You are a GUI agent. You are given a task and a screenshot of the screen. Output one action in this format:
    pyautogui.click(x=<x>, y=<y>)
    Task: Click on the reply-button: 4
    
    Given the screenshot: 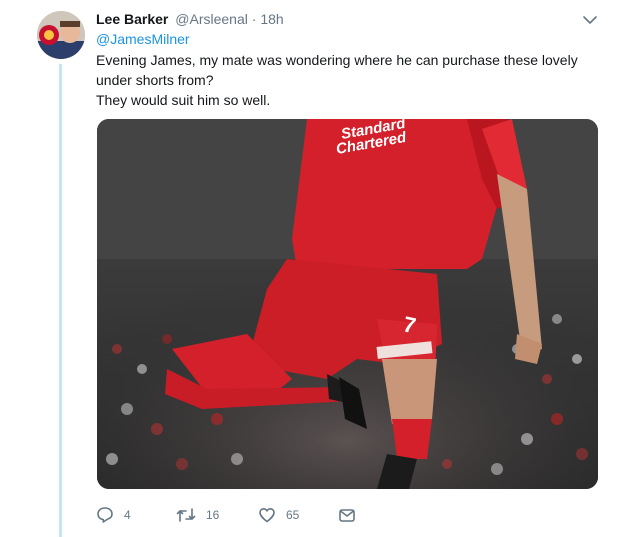 What is the action you would take?
    pyautogui.click(x=113, y=515)
    